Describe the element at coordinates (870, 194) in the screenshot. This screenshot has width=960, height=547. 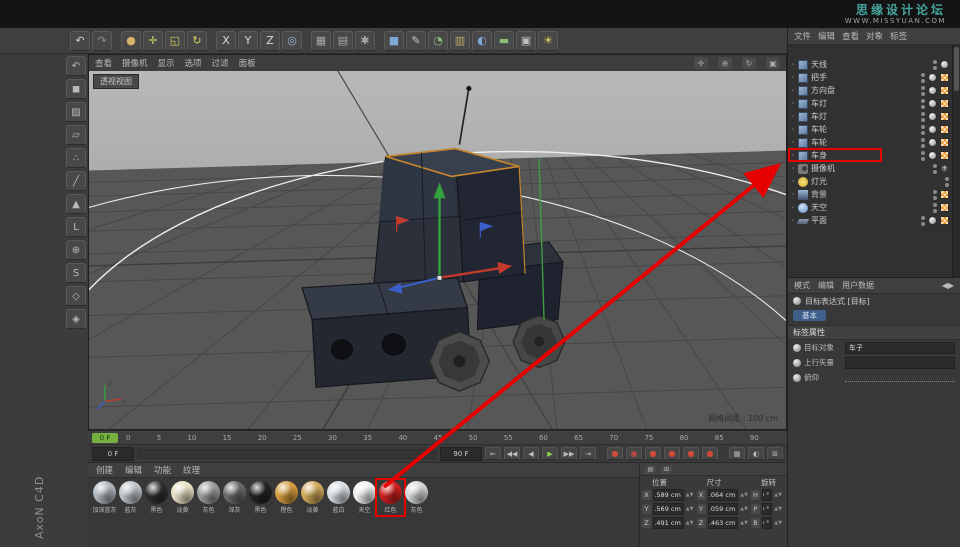
I see `object-row-background: ∘ 背景` at that location.